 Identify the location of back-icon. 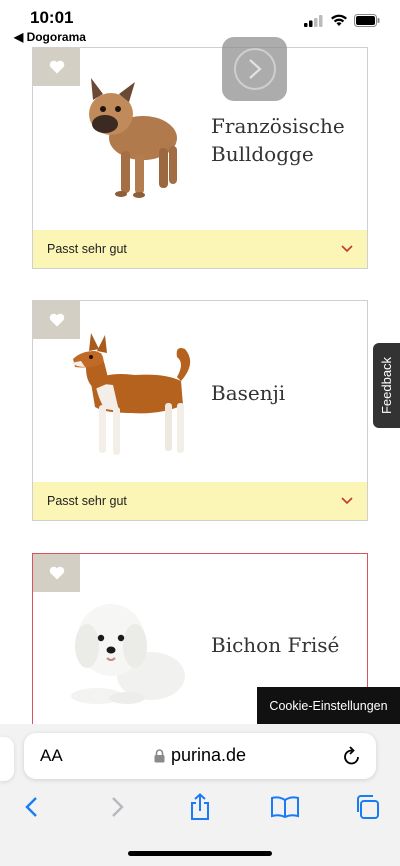
(31, 807).